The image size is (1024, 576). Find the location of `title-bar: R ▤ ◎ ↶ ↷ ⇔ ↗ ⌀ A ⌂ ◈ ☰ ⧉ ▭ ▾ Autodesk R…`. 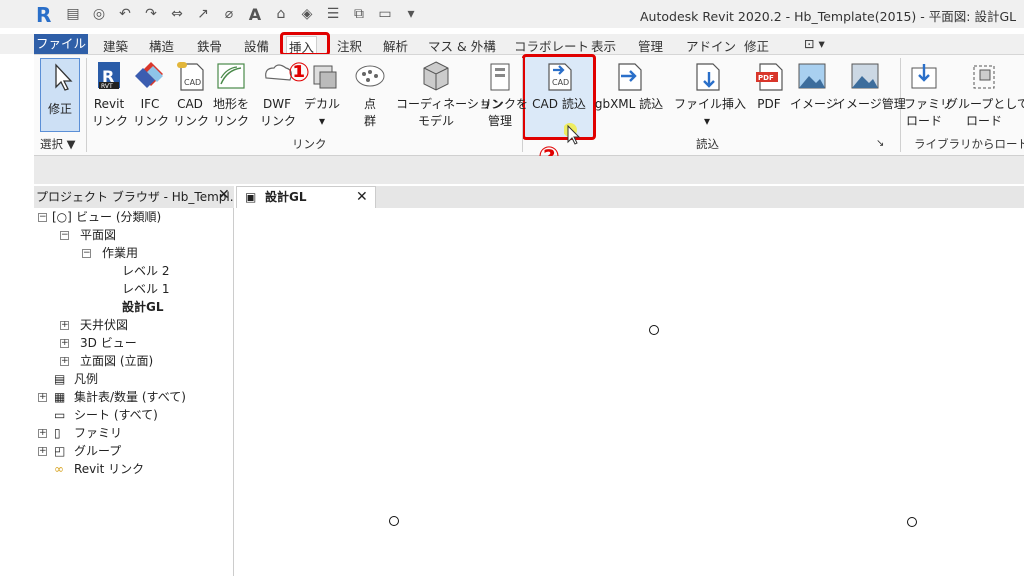

title-bar: R ▤ ◎ ↶ ↷ ⇔ ↗ ⌀ A ⌂ ◈ ☰ ⧉ ▭ ▾ Autodesk R… is located at coordinates (512, 14).